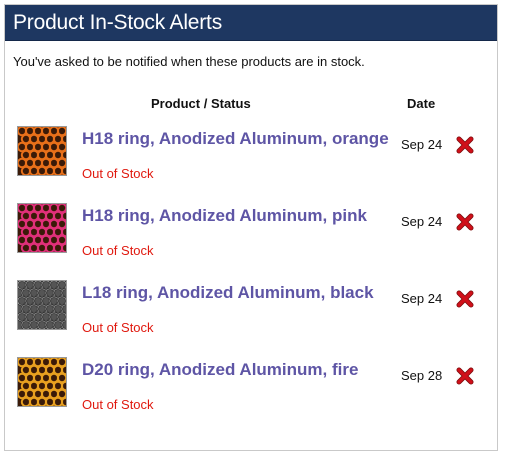  I want to click on alert-date: Sep 28, so click(422, 375).